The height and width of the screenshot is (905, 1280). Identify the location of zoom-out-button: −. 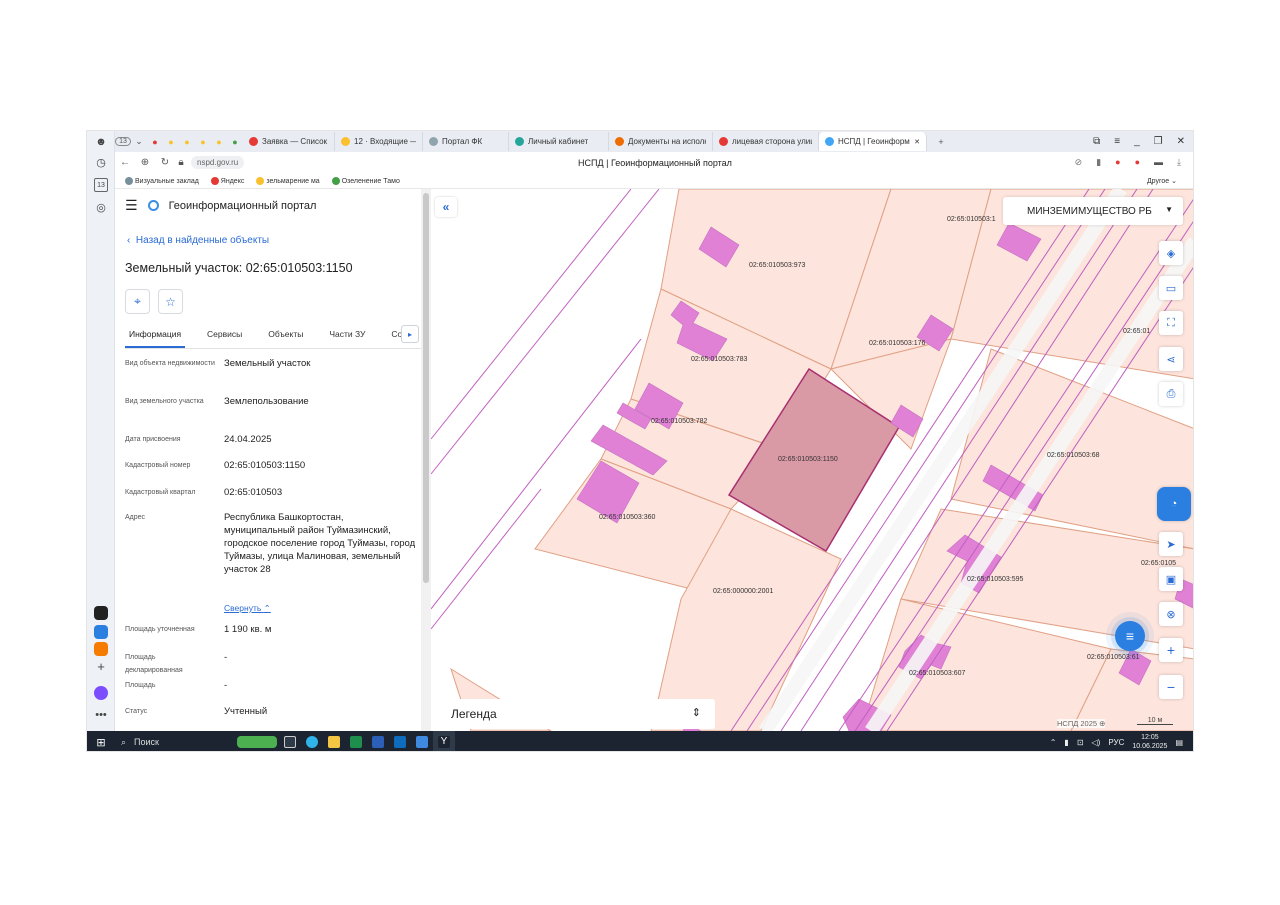
(1171, 687).